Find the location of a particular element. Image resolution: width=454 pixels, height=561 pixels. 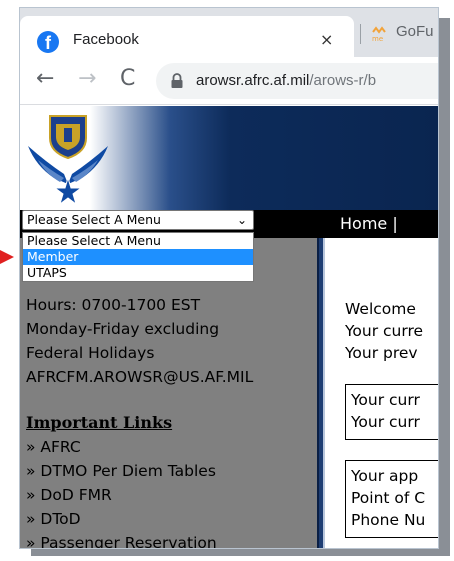

forward-arrow-icon: → is located at coordinates (87, 79).